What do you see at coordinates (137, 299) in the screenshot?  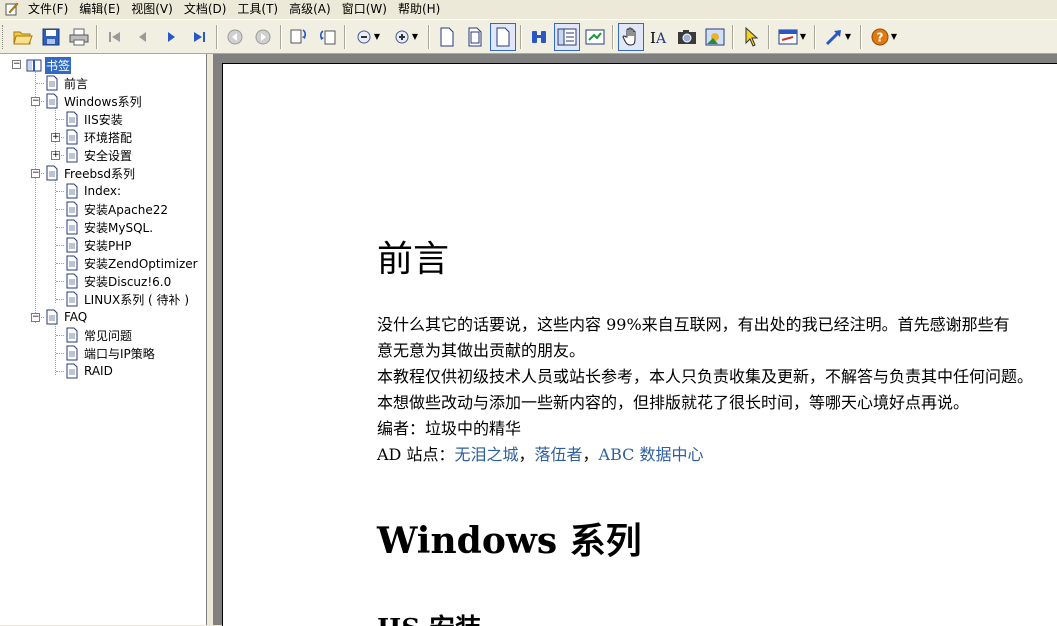 I see `tree-item-label: LINUX系列 ( 待补 )` at bounding box center [137, 299].